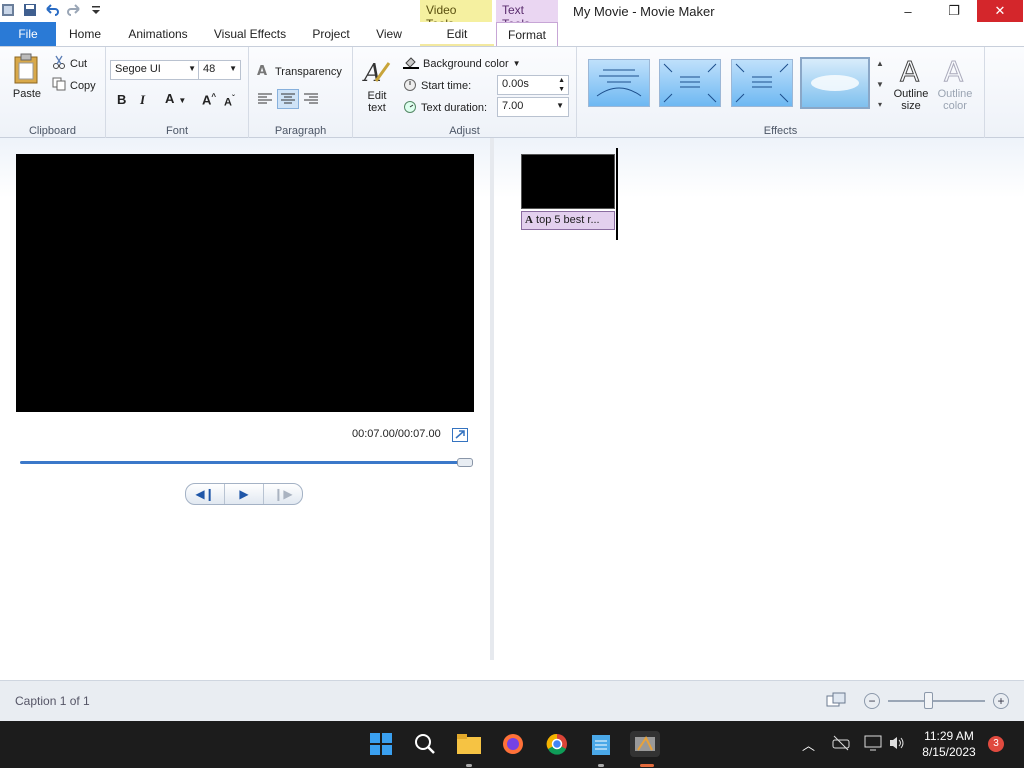 This screenshot has height=768, width=1024. Describe the element at coordinates (808, 744) in the screenshot. I see `chevron-up-icon: ︿` at that location.